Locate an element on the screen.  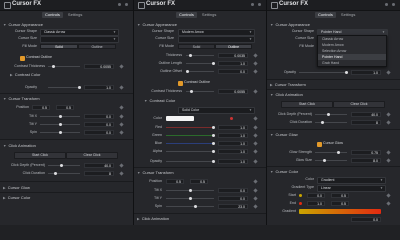
section-cursor-color: ▼ Cursor Color is located at coordinates (284, 172).